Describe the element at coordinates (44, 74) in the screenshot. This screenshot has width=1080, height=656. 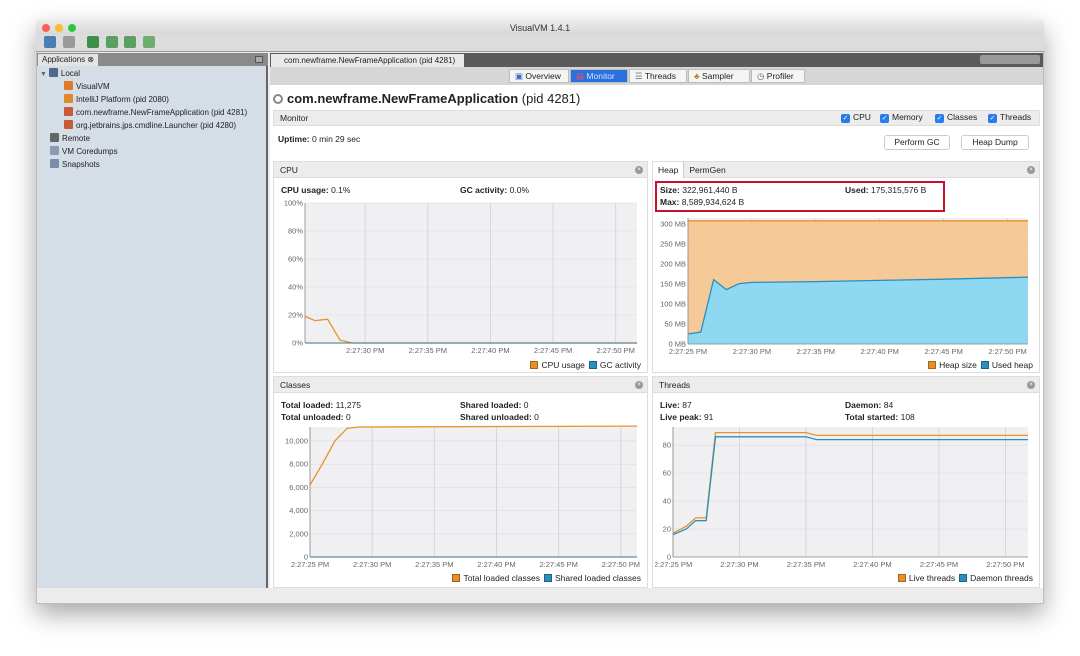
I see `expand-arrow-icon: ▼` at that location.